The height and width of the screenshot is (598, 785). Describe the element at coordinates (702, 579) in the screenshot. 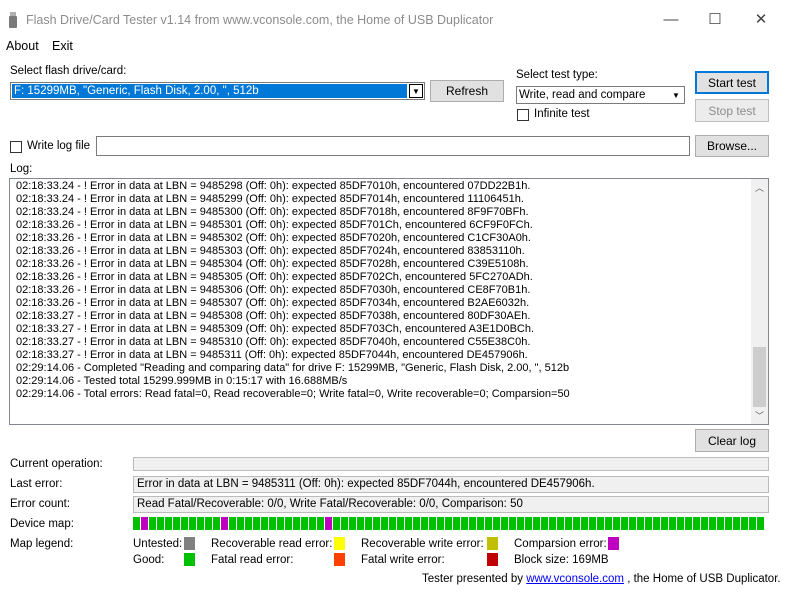

I see `footer-suffix: , the Home of USB Duplicator.` at that location.